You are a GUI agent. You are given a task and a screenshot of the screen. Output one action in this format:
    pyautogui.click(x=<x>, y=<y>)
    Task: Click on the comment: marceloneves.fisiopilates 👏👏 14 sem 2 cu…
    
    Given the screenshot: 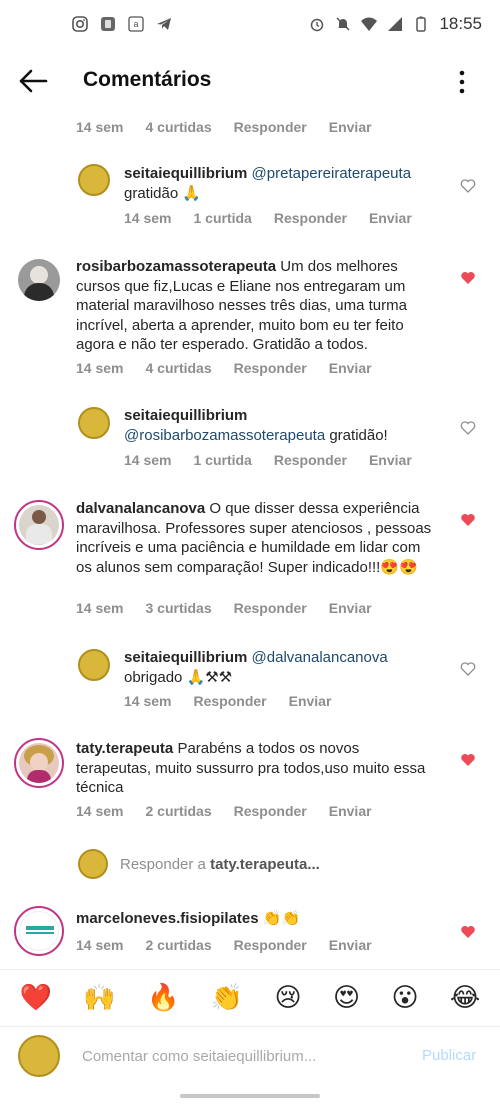 What is the action you would take?
    pyautogui.click(x=250, y=934)
    